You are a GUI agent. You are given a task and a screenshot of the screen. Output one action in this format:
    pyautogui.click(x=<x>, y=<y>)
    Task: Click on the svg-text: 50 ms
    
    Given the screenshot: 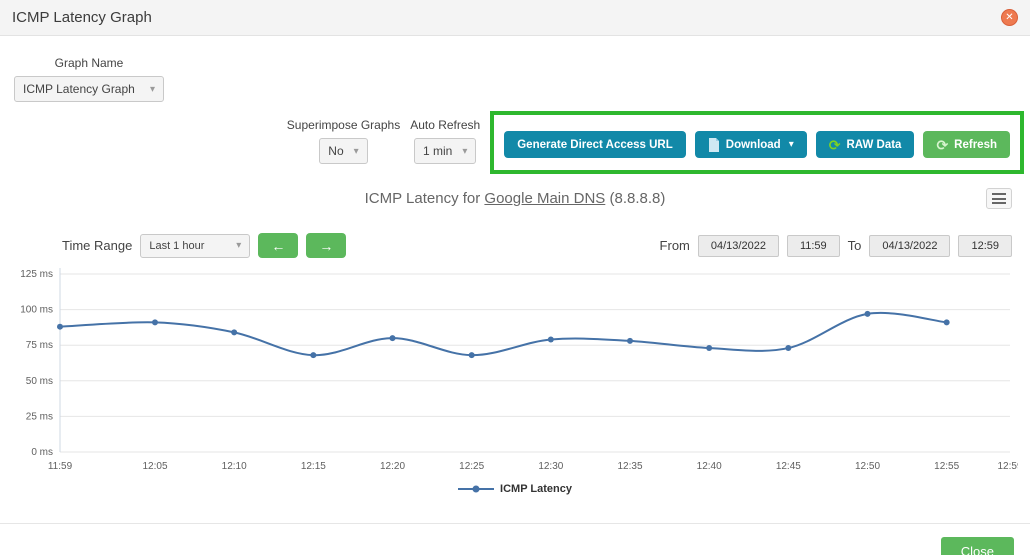 What is the action you would take?
    pyautogui.click(x=39, y=381)
    